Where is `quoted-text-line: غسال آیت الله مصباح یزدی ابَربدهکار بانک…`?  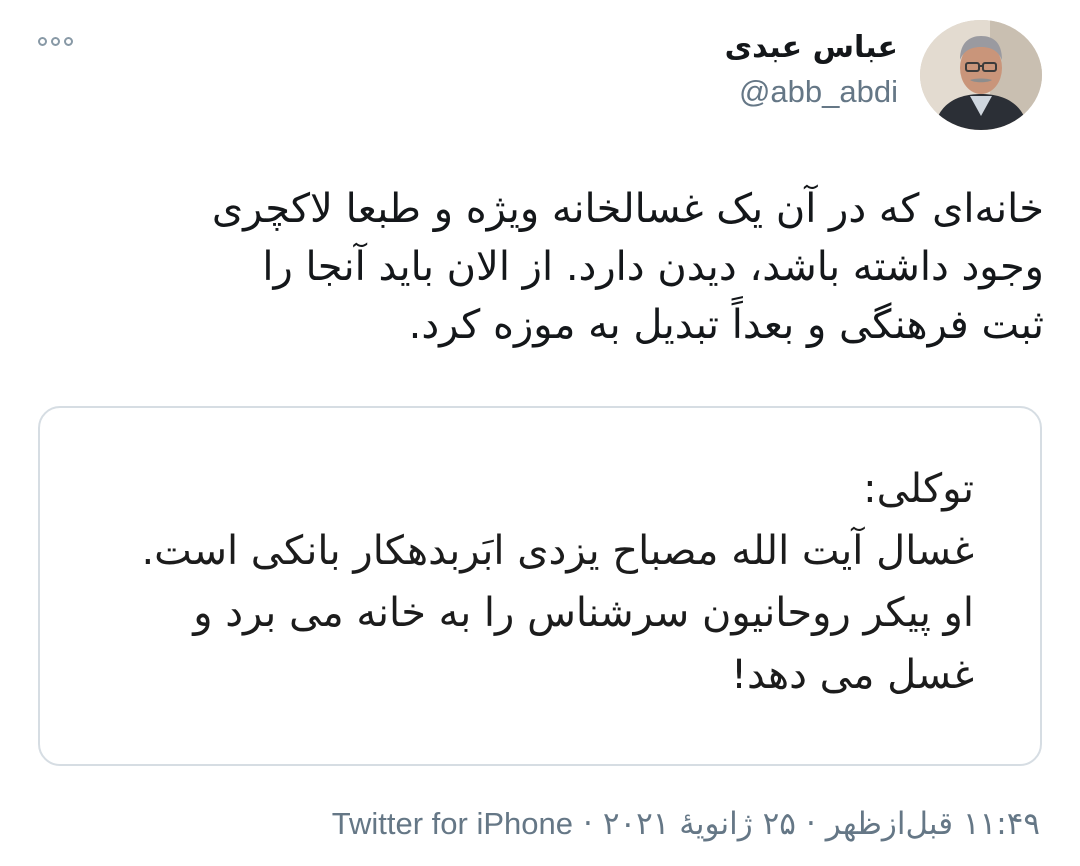 quoted-text-line: غسال آیت الله مصباح یزدی ابَربدهکار بانک… is located at coordinates (557, 551).